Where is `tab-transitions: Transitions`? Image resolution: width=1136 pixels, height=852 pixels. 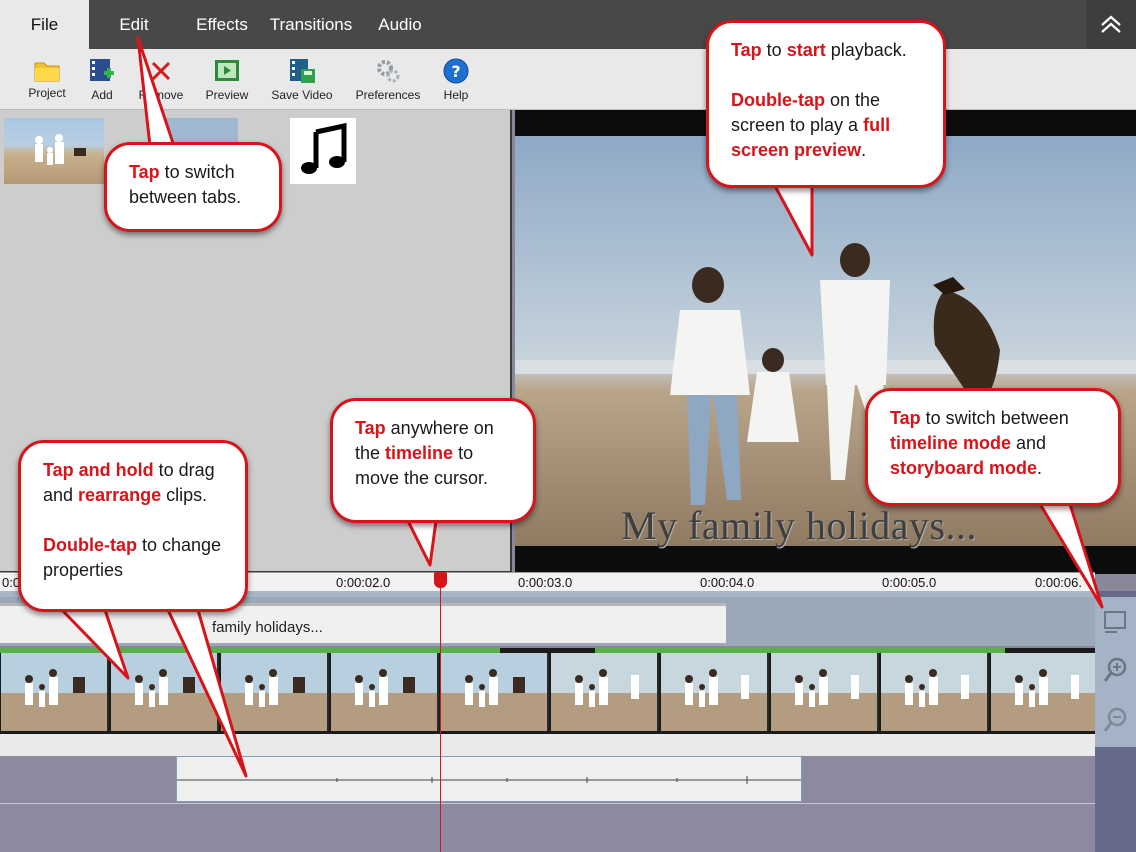
tab-transitions: Transitions is located at coordinates (311, 24).